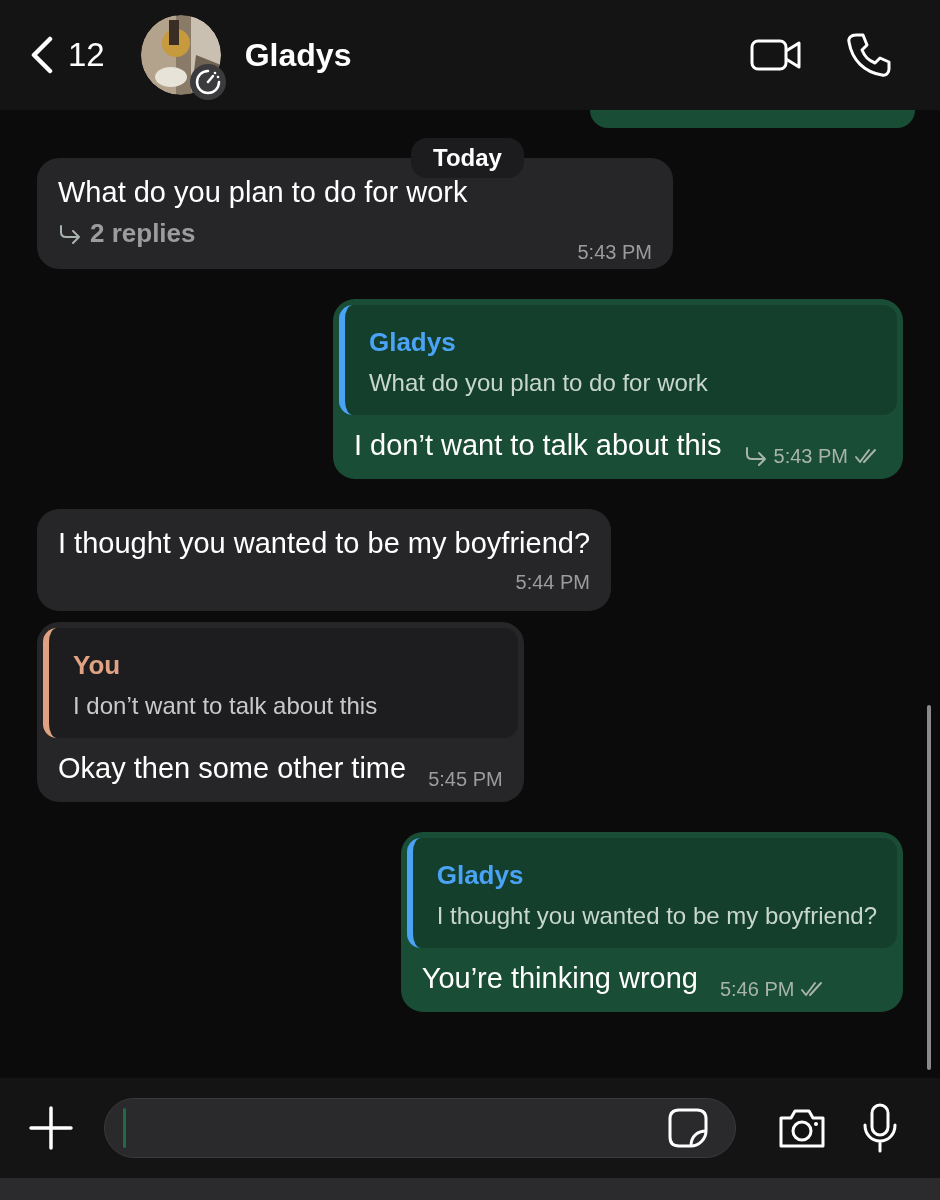  I want to click on quote-text: I thought you wanted to be my boyfriend?, so click(656, 916).